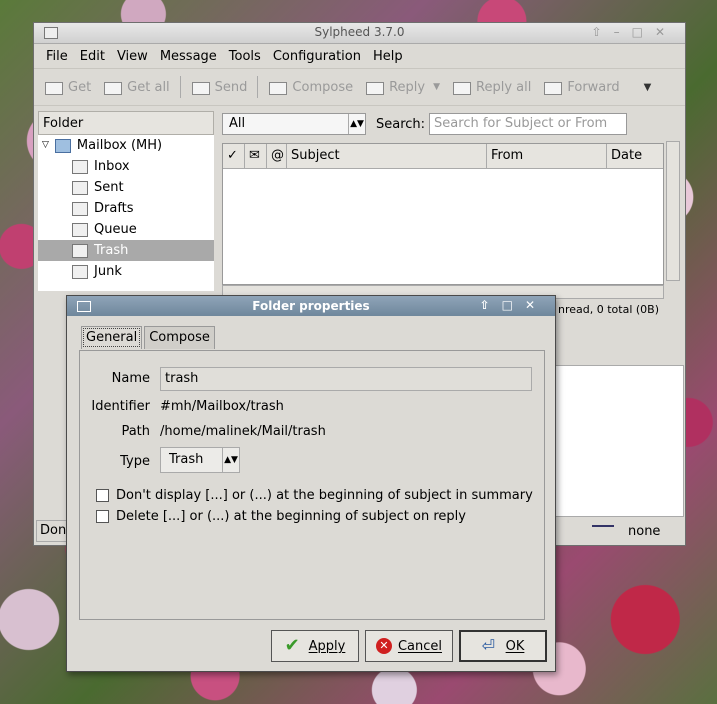 The height and width of the screenshot is (704, 717). Describe the element at coordinates (126, 123) in the screenshot. I see `folder-column-header: Folder` at that location.